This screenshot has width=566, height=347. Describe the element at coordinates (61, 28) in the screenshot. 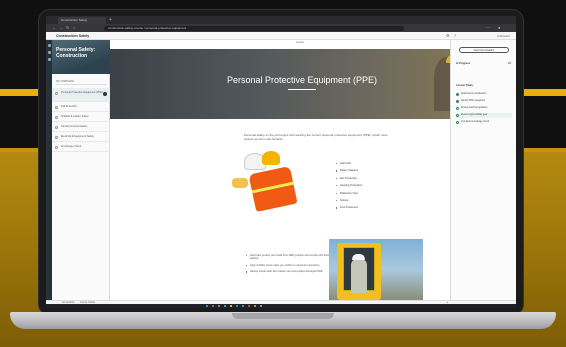

I see `forward-arrow-icon: →` at that location.